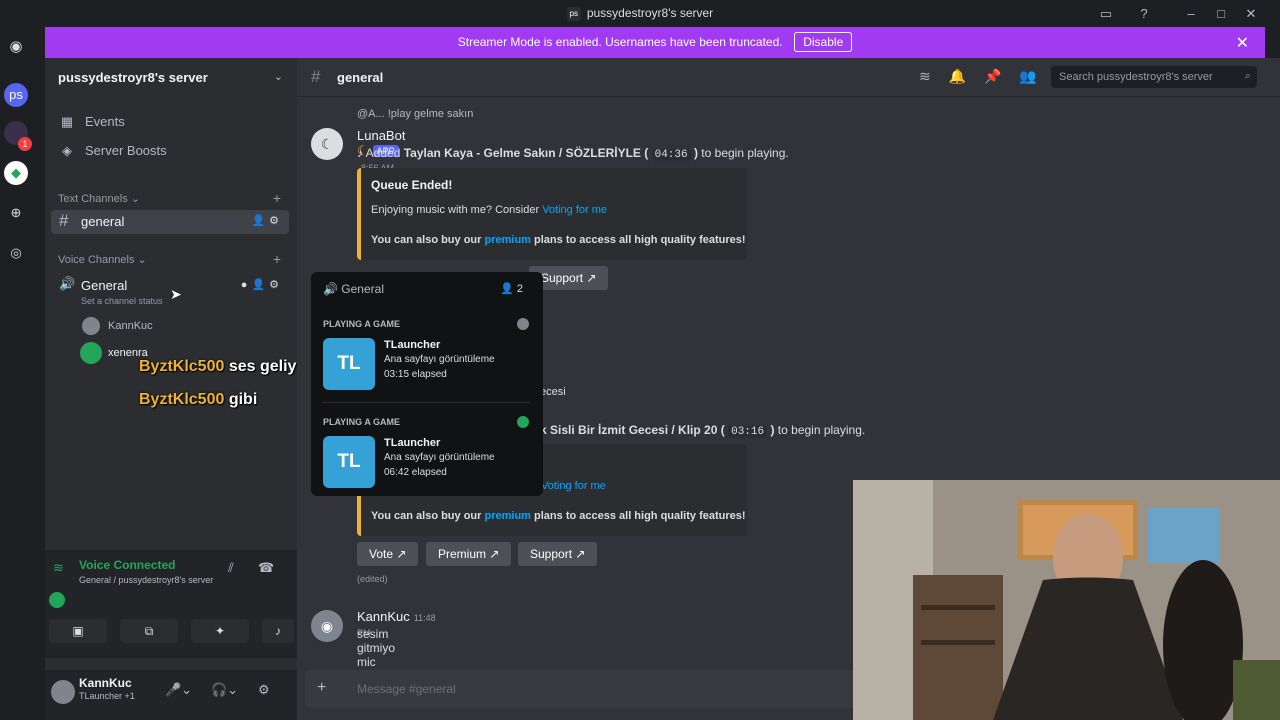 This screenshot has height=720, width=1280. Describe the element at coordinates (102, 259) in the screenshot. I see `voice-channels-category: Voice Channels ⌄` at that location.